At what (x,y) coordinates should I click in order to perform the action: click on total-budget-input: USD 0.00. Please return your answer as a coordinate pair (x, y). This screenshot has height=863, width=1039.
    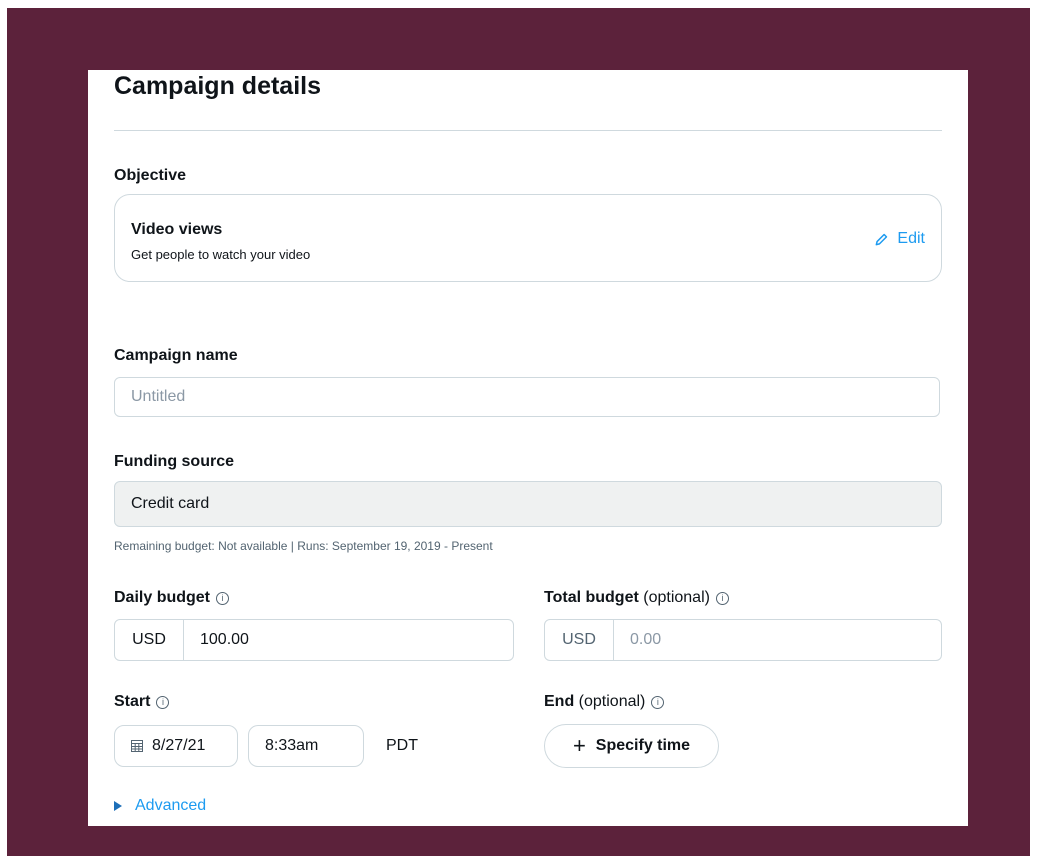
    Looking at the image, I should click on (743, 640).